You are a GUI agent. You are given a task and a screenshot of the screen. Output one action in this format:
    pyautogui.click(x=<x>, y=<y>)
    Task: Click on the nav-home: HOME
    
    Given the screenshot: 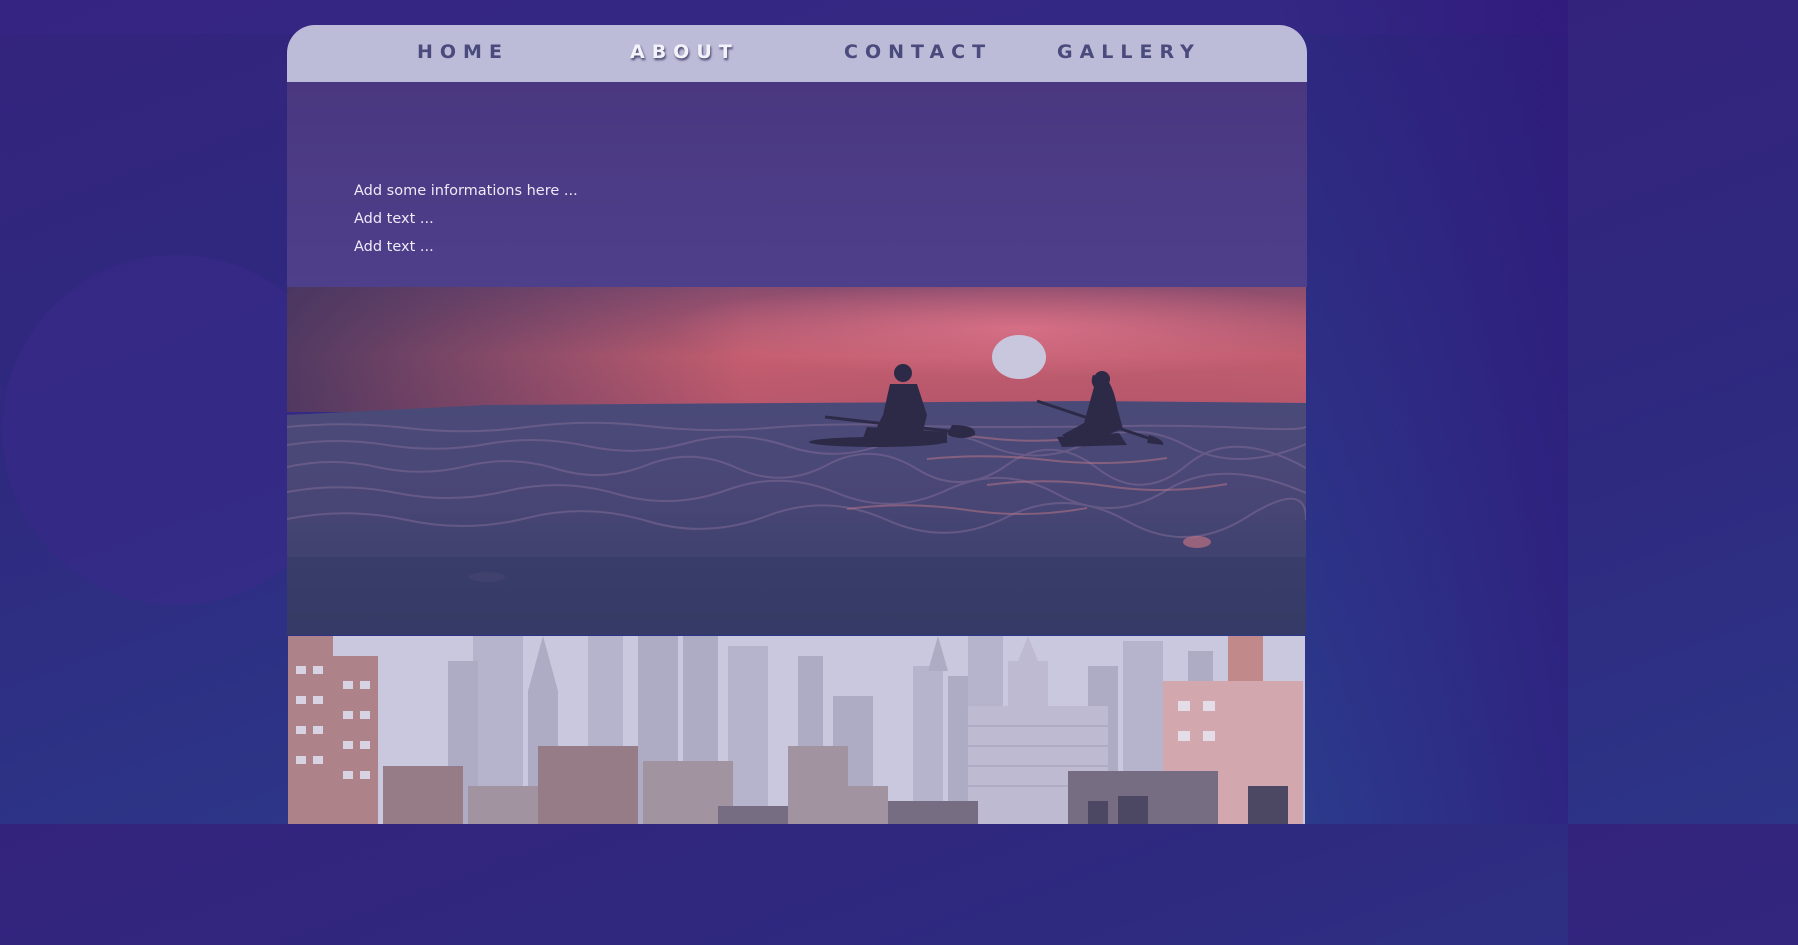 What is the action you would take?
    pyautogui.click(x=463, y=53)
    